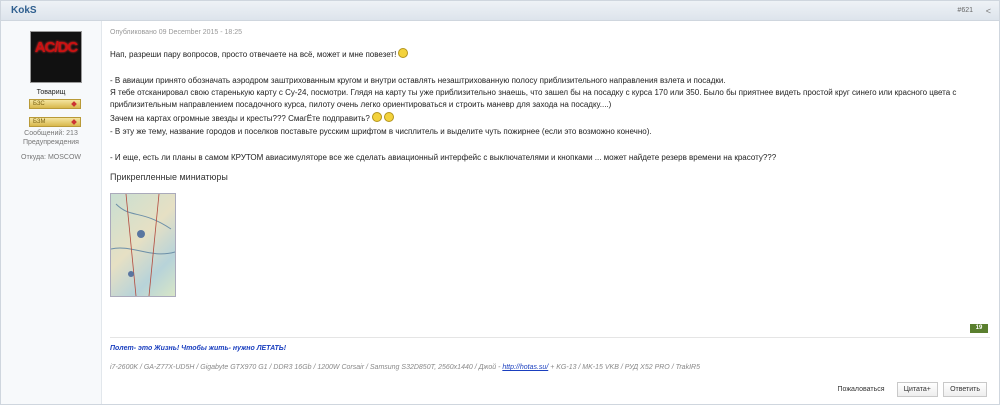 Image resolution: width=1000 pixels, height=405 pixels. What do you see at coordinates (24, 10) in the screenshot?
I see `author-name-link: KokS` at bounding box center [24, 10].